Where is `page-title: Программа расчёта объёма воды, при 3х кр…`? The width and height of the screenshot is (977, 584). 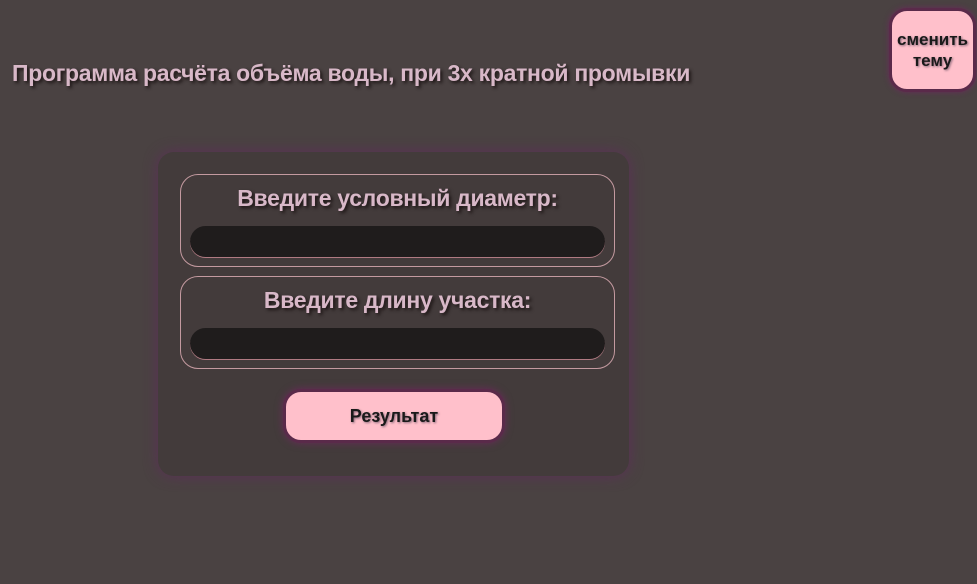 page-title: Программа расчёта объёма воды, при 3х кр… is located at coordinates (351, 73).